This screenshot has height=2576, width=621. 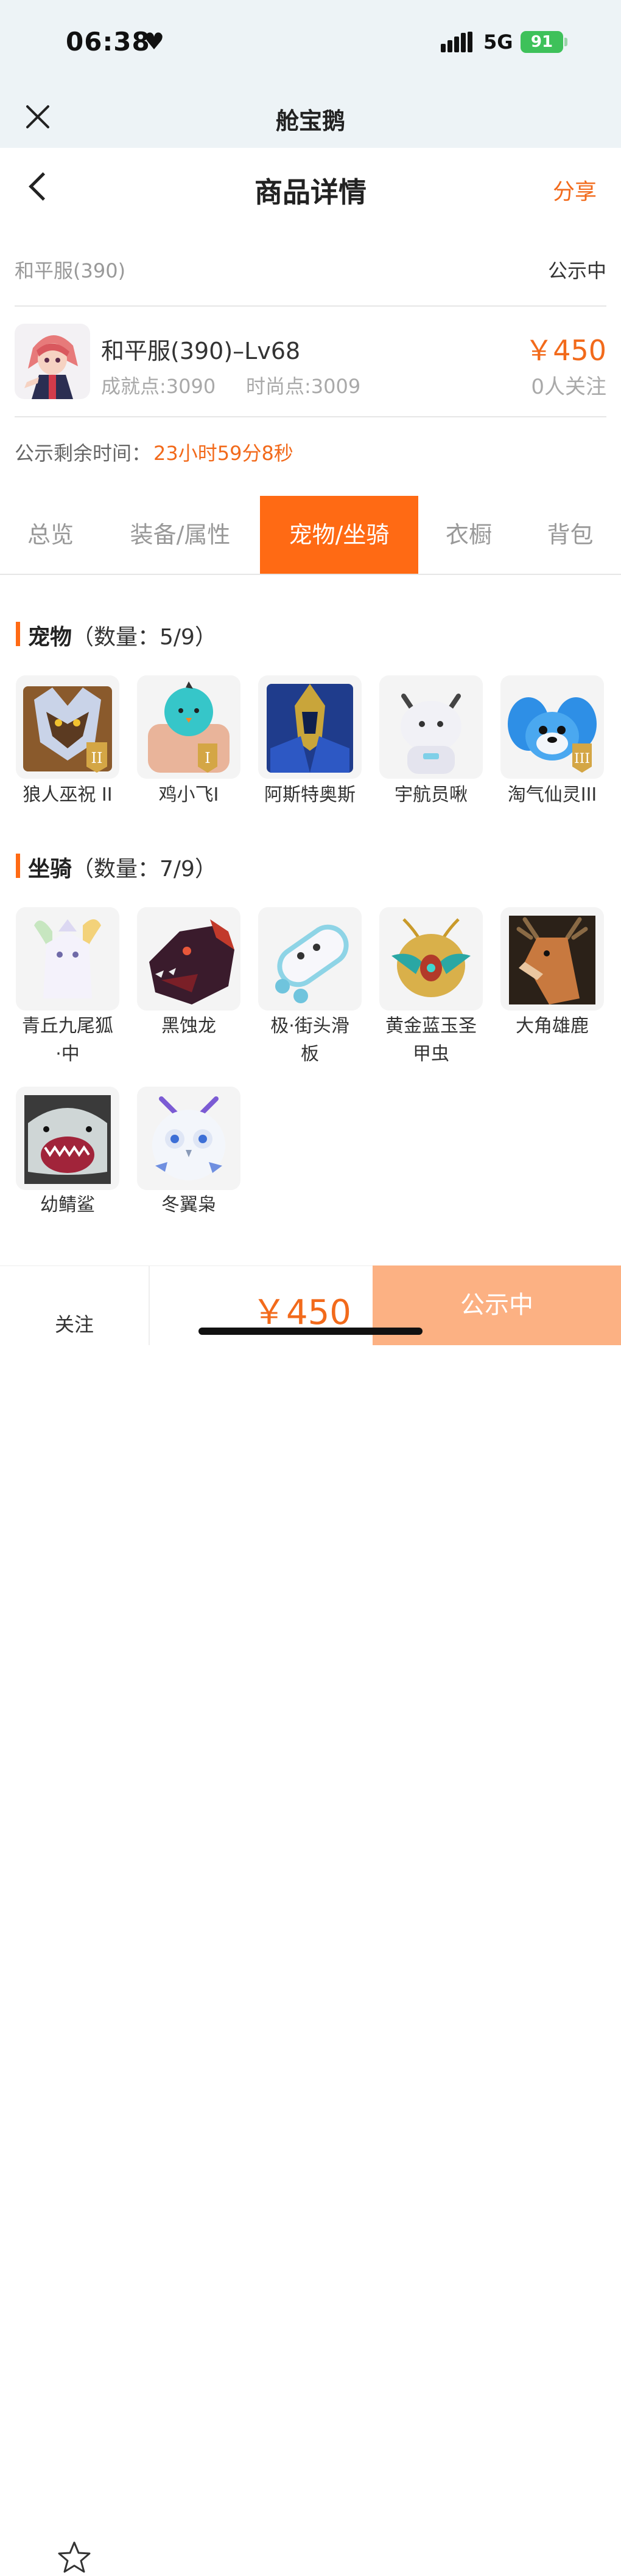 I want to click on tab-pets-mounts: 宠物/坐骑, so click(x=339, y=535).